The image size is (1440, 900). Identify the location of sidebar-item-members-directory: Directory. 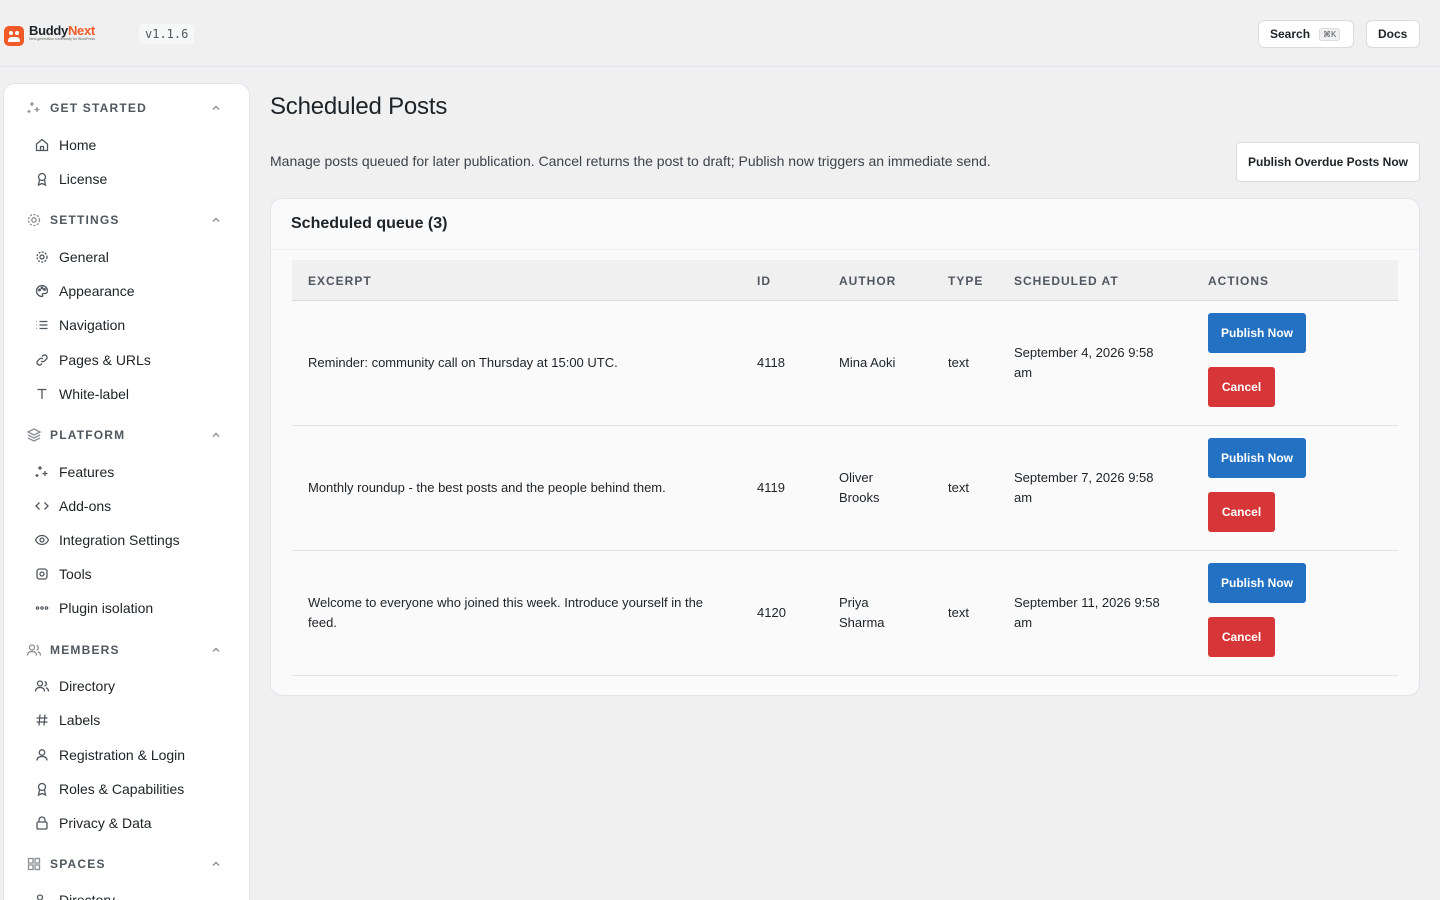
(129, 686).